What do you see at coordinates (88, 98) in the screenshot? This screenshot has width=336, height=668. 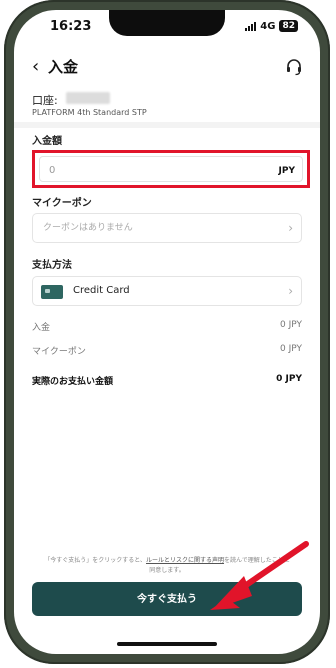 I see `account-number-redacted` at bounding box center [88, 98].